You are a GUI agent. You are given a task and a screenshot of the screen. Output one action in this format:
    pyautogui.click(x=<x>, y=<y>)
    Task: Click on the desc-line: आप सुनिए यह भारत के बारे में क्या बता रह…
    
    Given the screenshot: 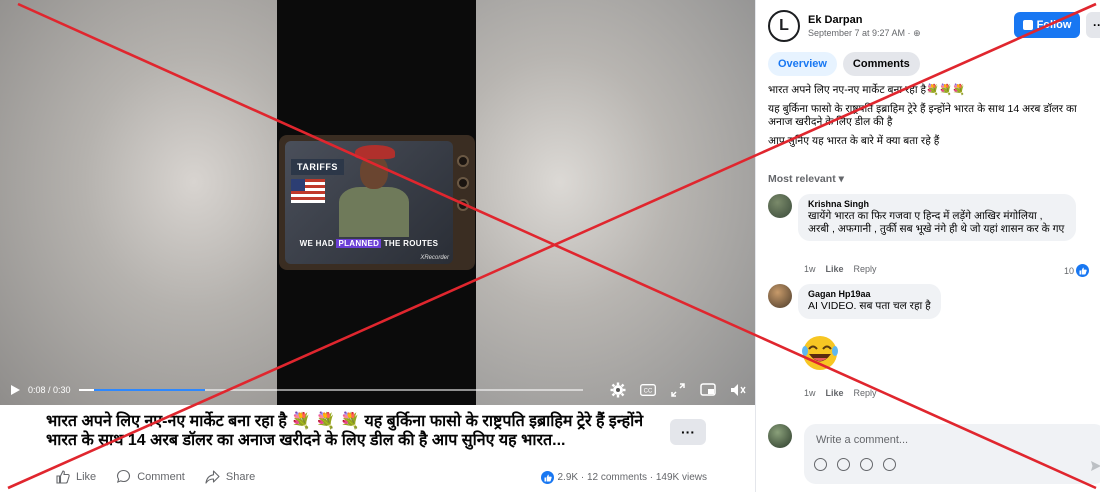 What is the action you would take?
    pyautogui.click(x=854, y=141)
    